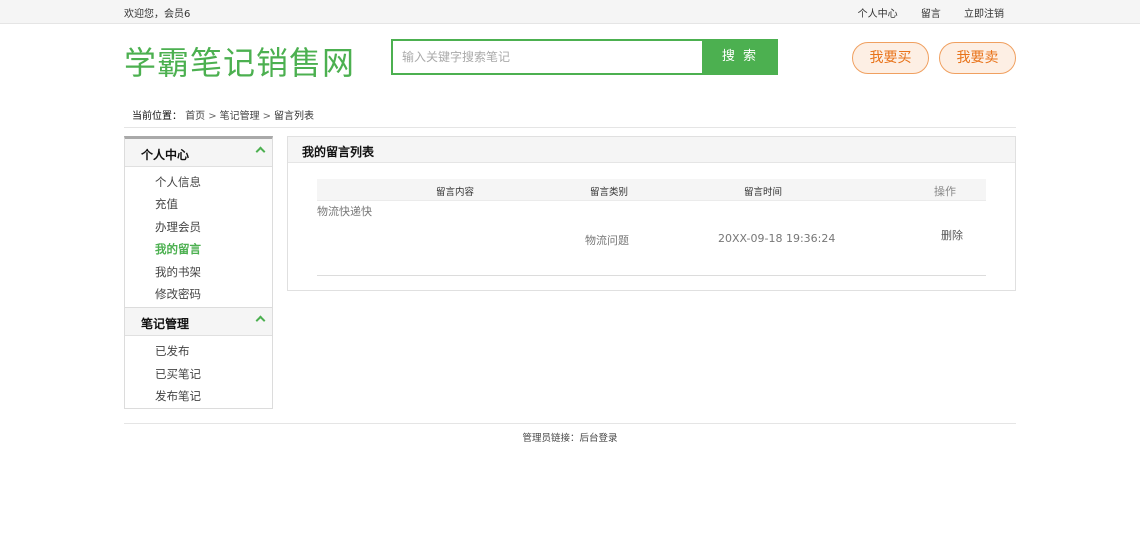 The height and width of the screenshot is (535, 1140). What do you see at coordinates (293, 116) in the screenshot?
I see `breadcrumb-current: 留言列表` at bounding box center [293, 116].